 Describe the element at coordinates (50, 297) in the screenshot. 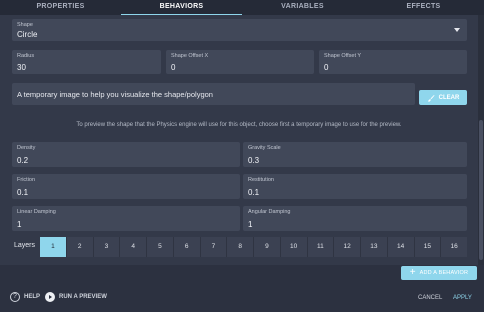

I see `play-icon` at that location.